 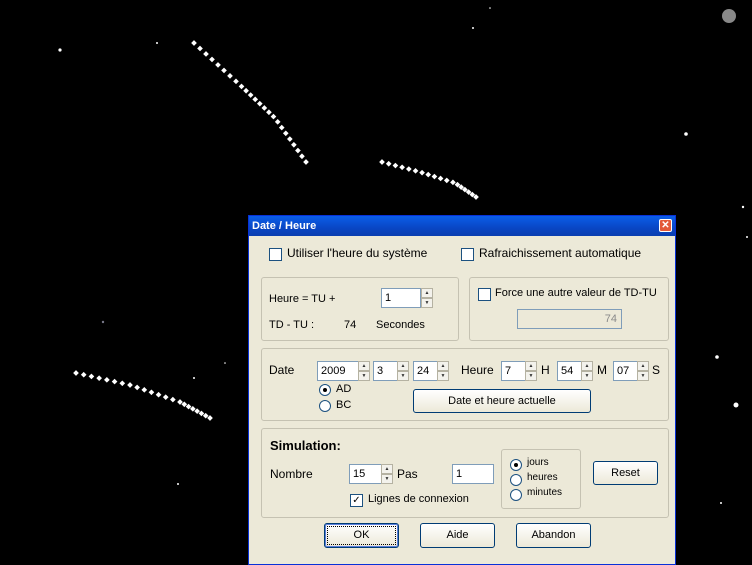 What do you see at coordinates (365, 474) in the screenshot?
I see `count-input: 15` at bounding box center [365, 474].